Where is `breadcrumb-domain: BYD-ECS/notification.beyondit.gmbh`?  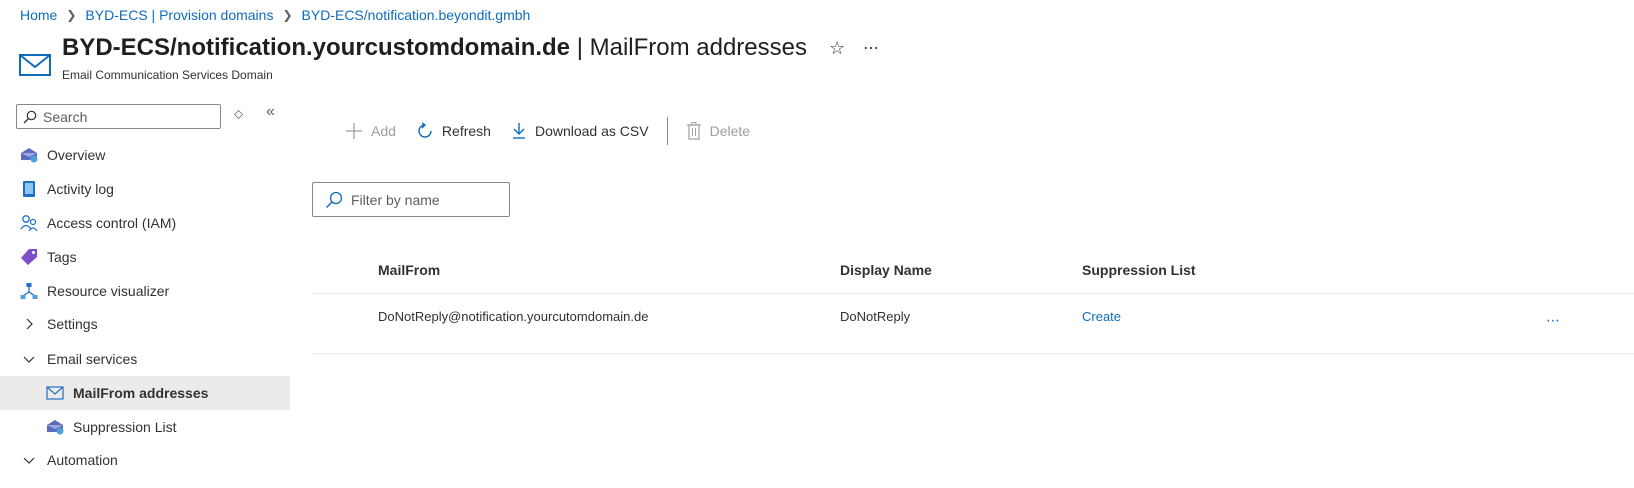
breadcrumb-domain: BYD-ECS/notification.beyondit.gmbh is located at coordinates (416, 15).